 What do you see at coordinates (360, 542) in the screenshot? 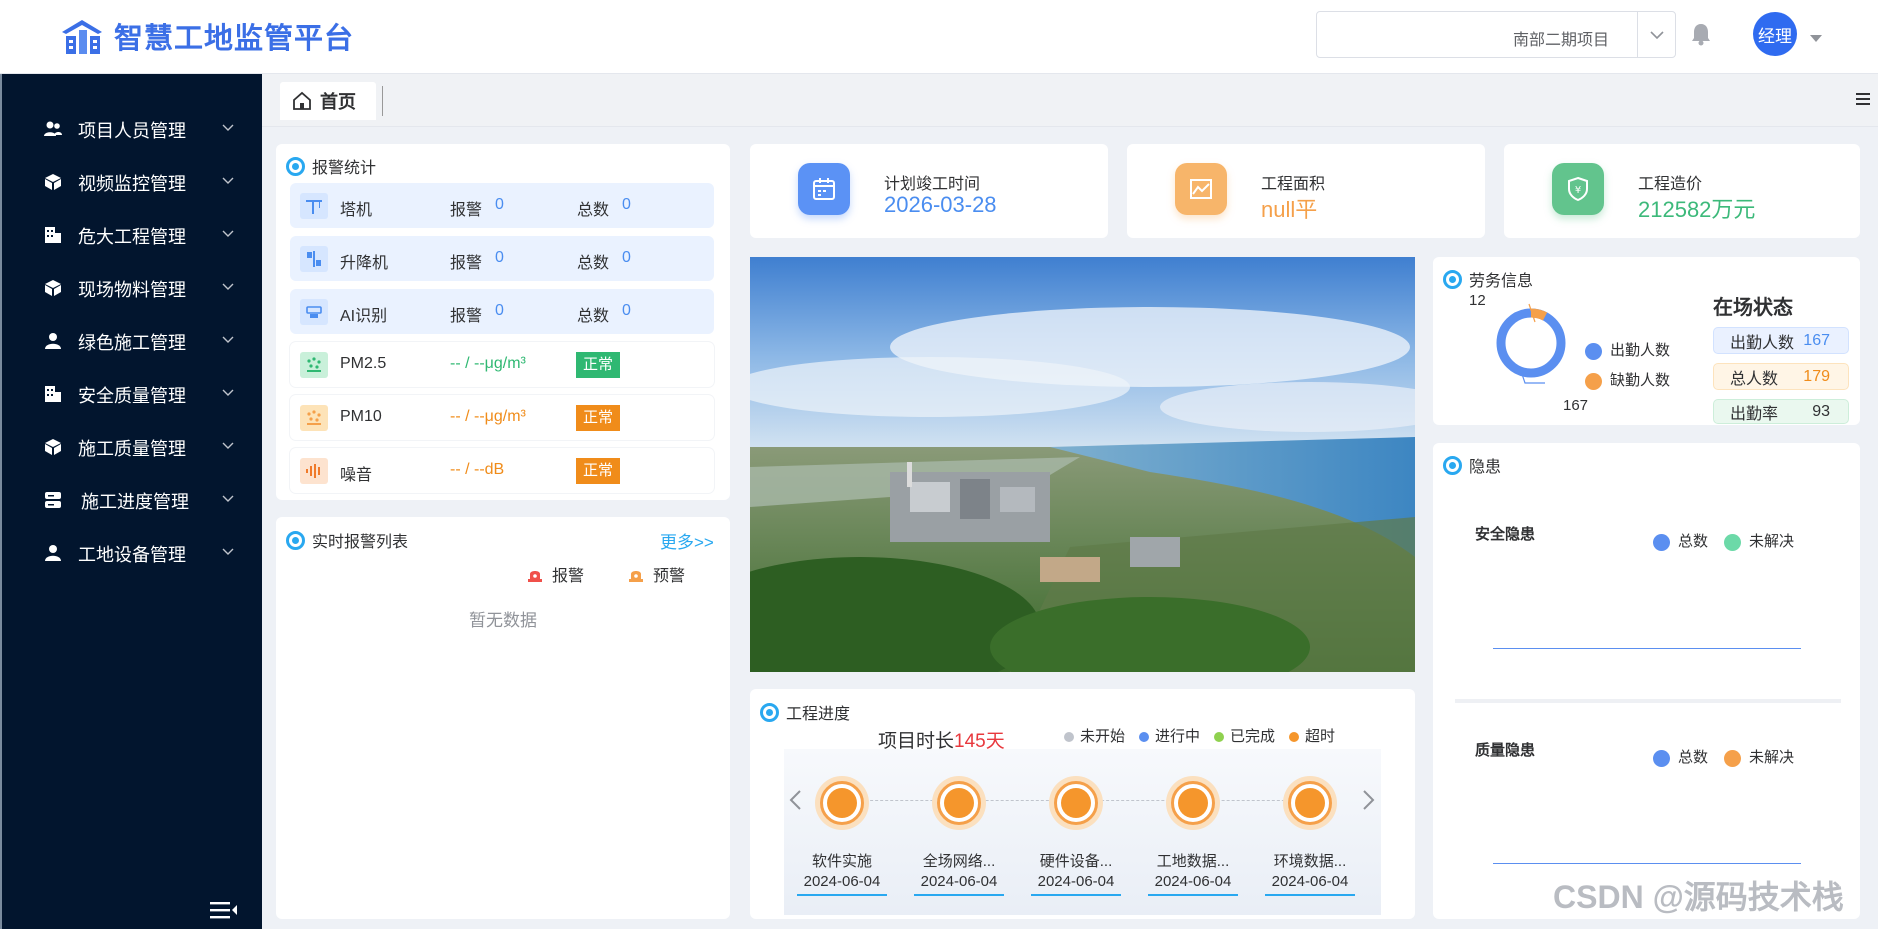
I see `alarm-list-title: 实时报警列表` at bounding box center [360, 542].